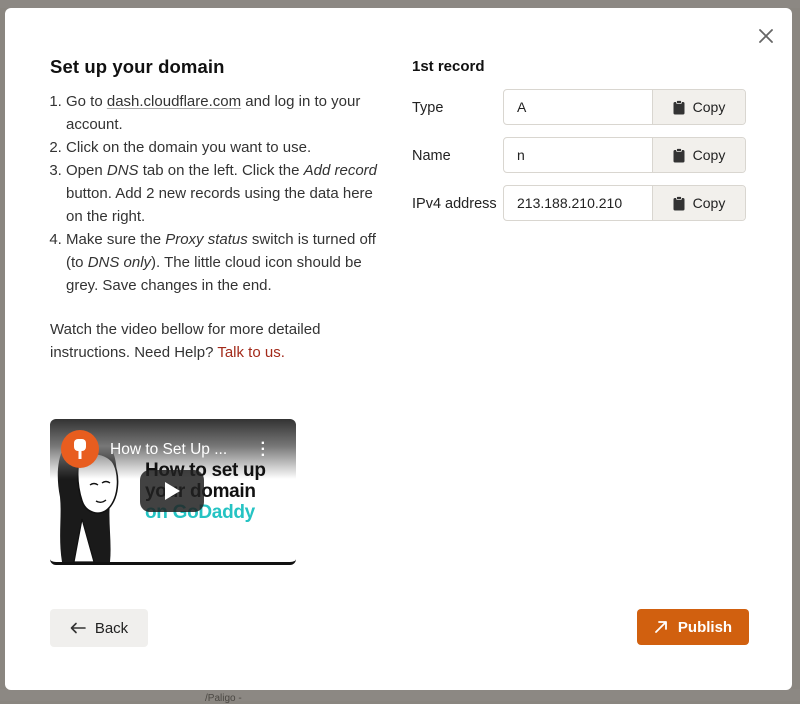  What do you see at coordinates (137, 66) in the screenshot?
I see `page-title: Set up your domain` at bounding box center [137, 66].